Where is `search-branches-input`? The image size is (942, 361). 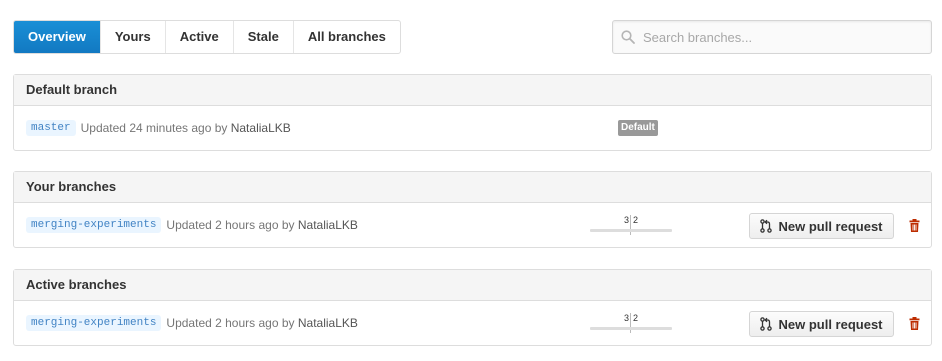
search-branches-input is located at coordinates (783, 37).